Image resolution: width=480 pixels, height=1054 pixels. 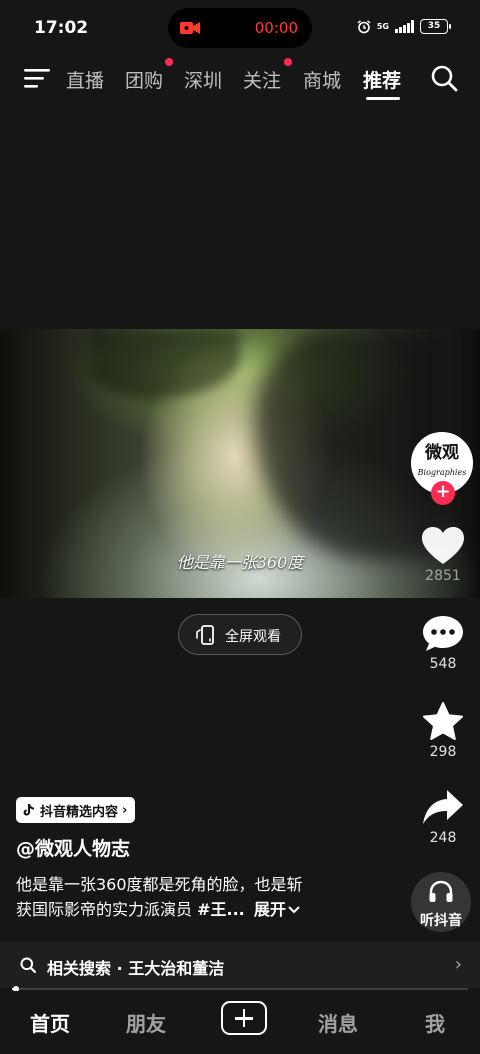 What do you see at coordinates (190, 28) in the screenshot?
I see `video-camera-icon` at bounding box center [190, 28].